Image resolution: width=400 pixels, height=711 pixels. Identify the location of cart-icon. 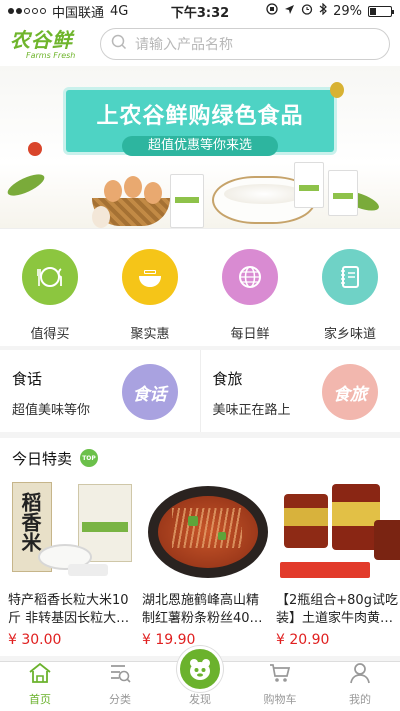
(280, 674).